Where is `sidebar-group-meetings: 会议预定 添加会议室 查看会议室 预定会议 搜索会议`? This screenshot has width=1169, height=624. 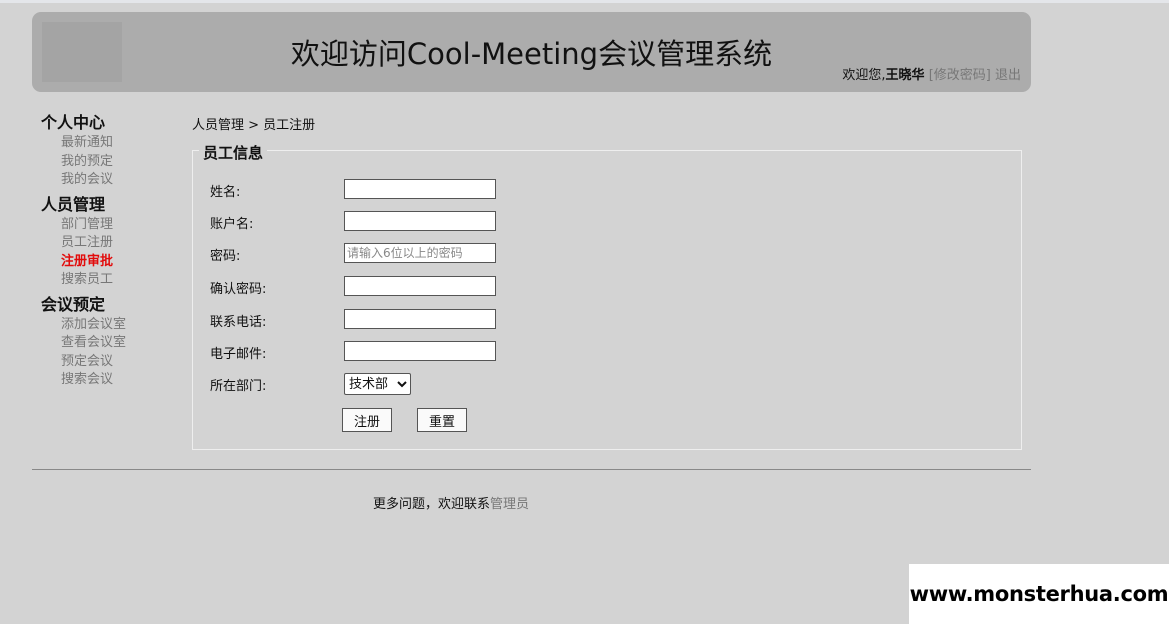
sidebar-group-meetings: 会议预定 添加会议室 查看会议室 预定会议 搜索会议 is located at coordinates (111, 342).